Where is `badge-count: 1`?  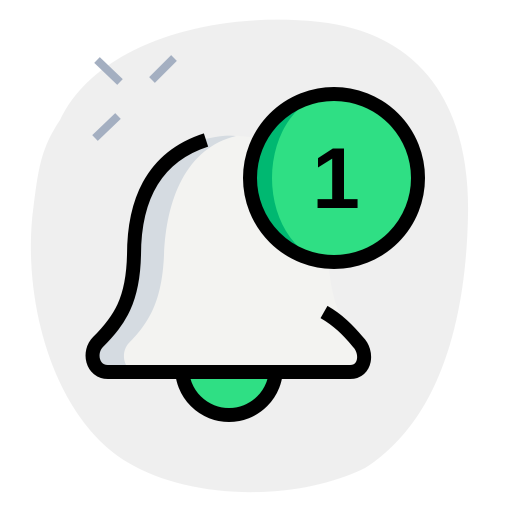 badge-count: 1 is located at coordinates (336, 179).